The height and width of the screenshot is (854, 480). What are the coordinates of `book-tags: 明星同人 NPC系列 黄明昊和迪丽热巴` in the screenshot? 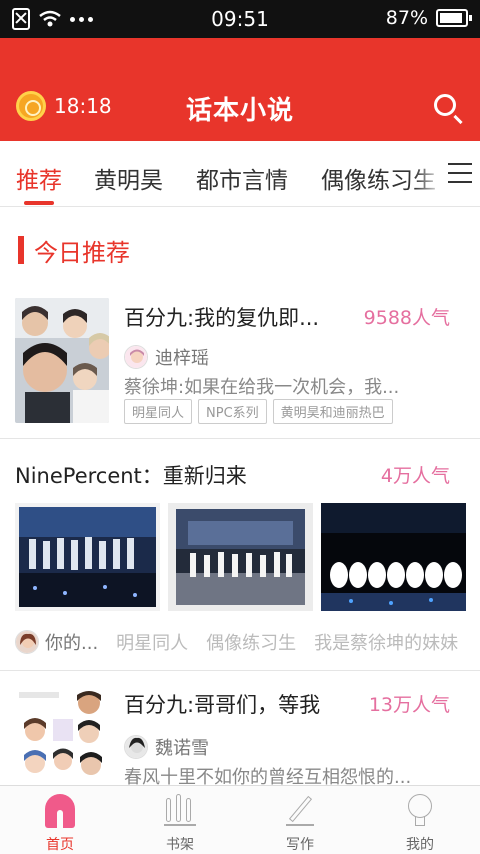 It's located at (258, 411).